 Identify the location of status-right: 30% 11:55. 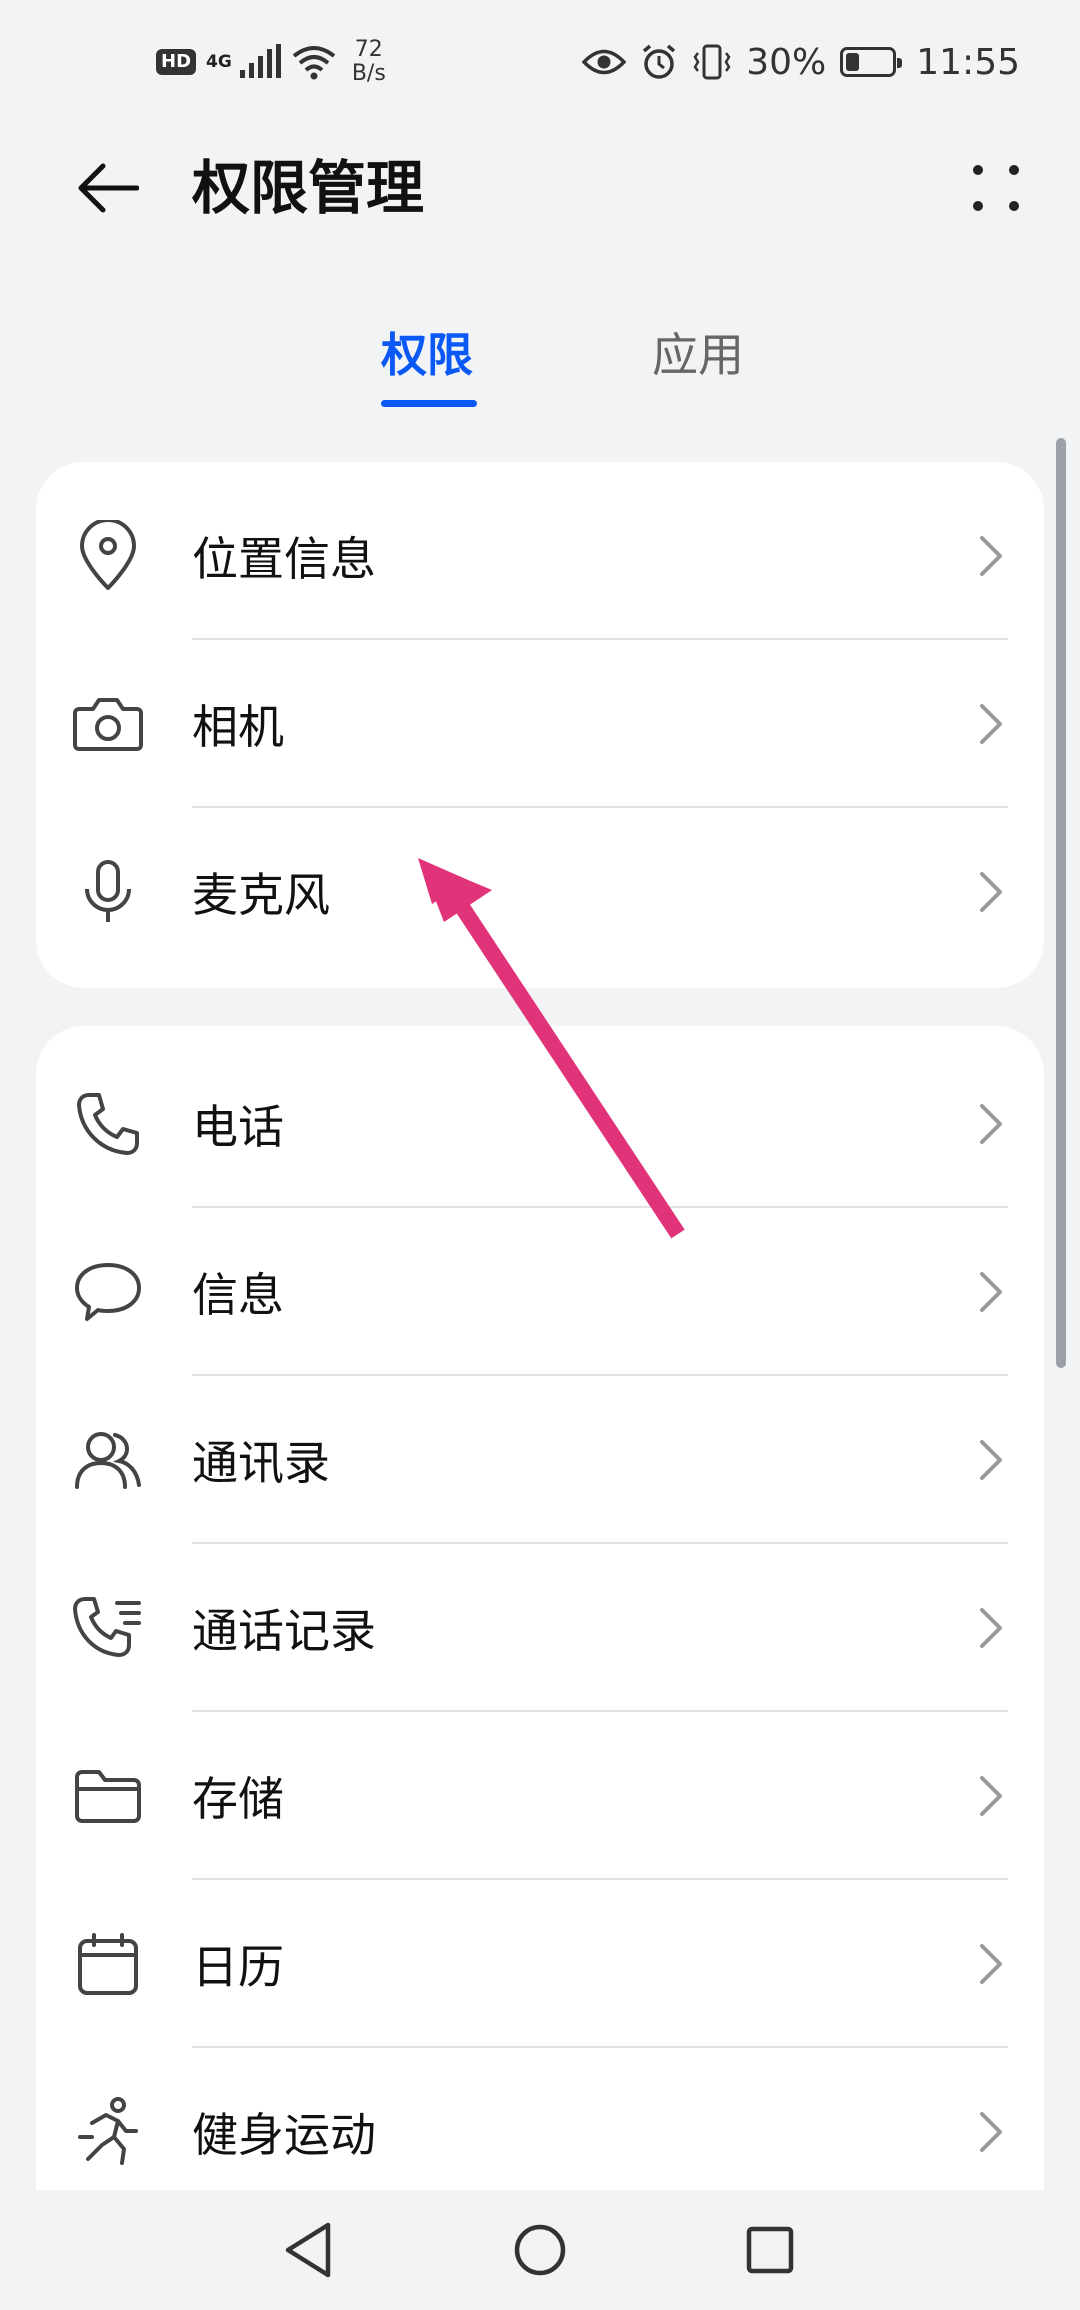
(801, 62).